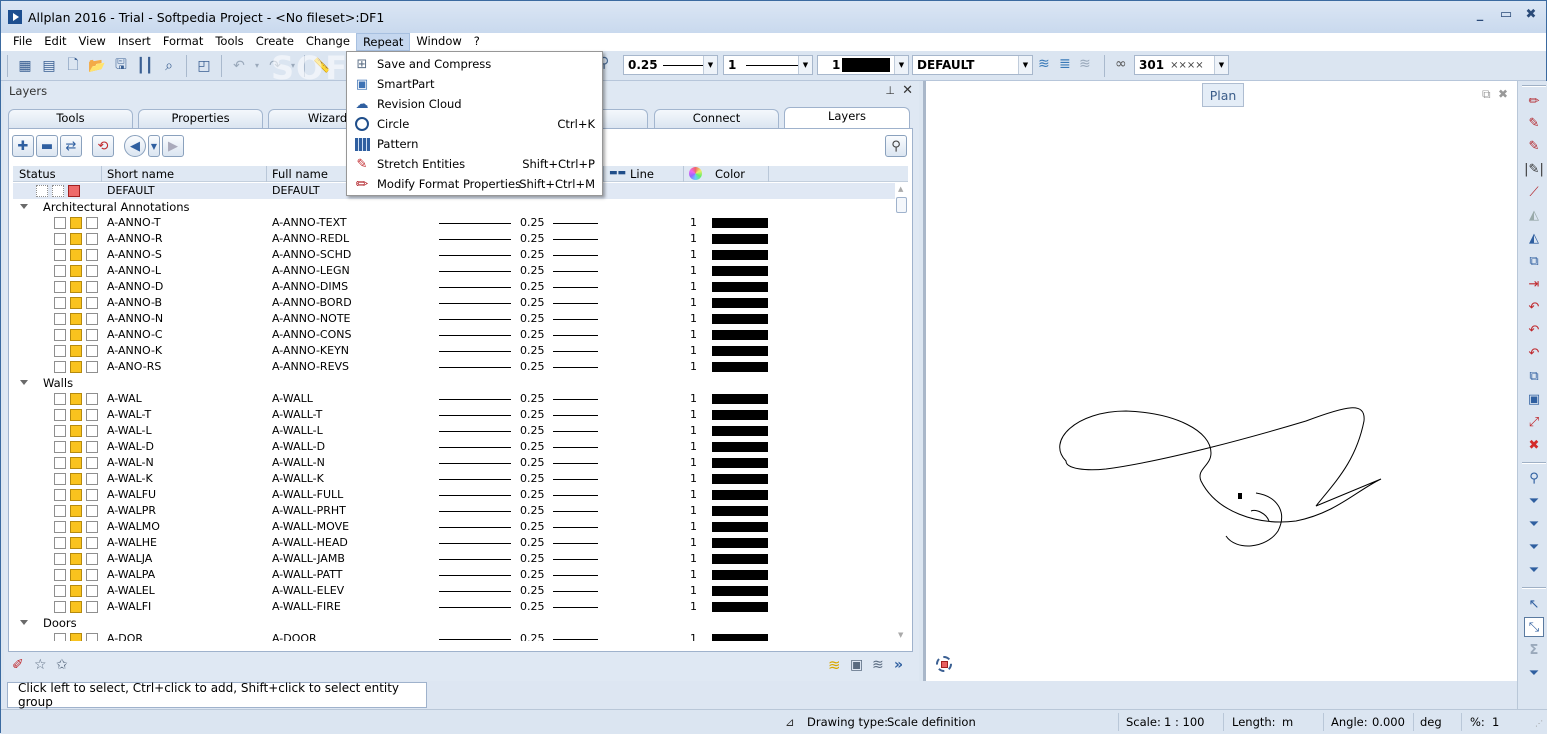 The width and height of the screenshot is (1547, 734). I want to click on scroll-up-icon: ▲, so click(900, 189).